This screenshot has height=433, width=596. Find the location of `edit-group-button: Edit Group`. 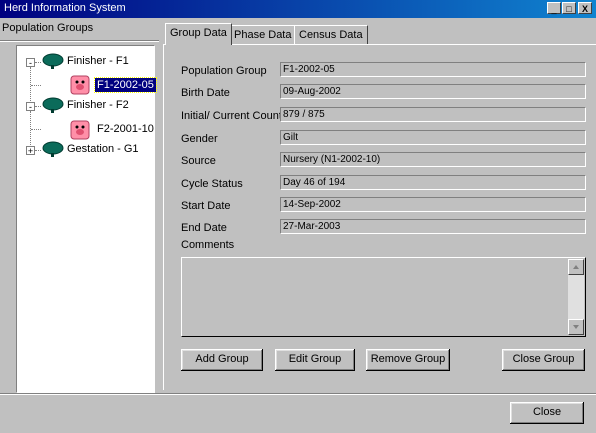

edit-group-button: Edit Group is located at coordinates (315, 360).